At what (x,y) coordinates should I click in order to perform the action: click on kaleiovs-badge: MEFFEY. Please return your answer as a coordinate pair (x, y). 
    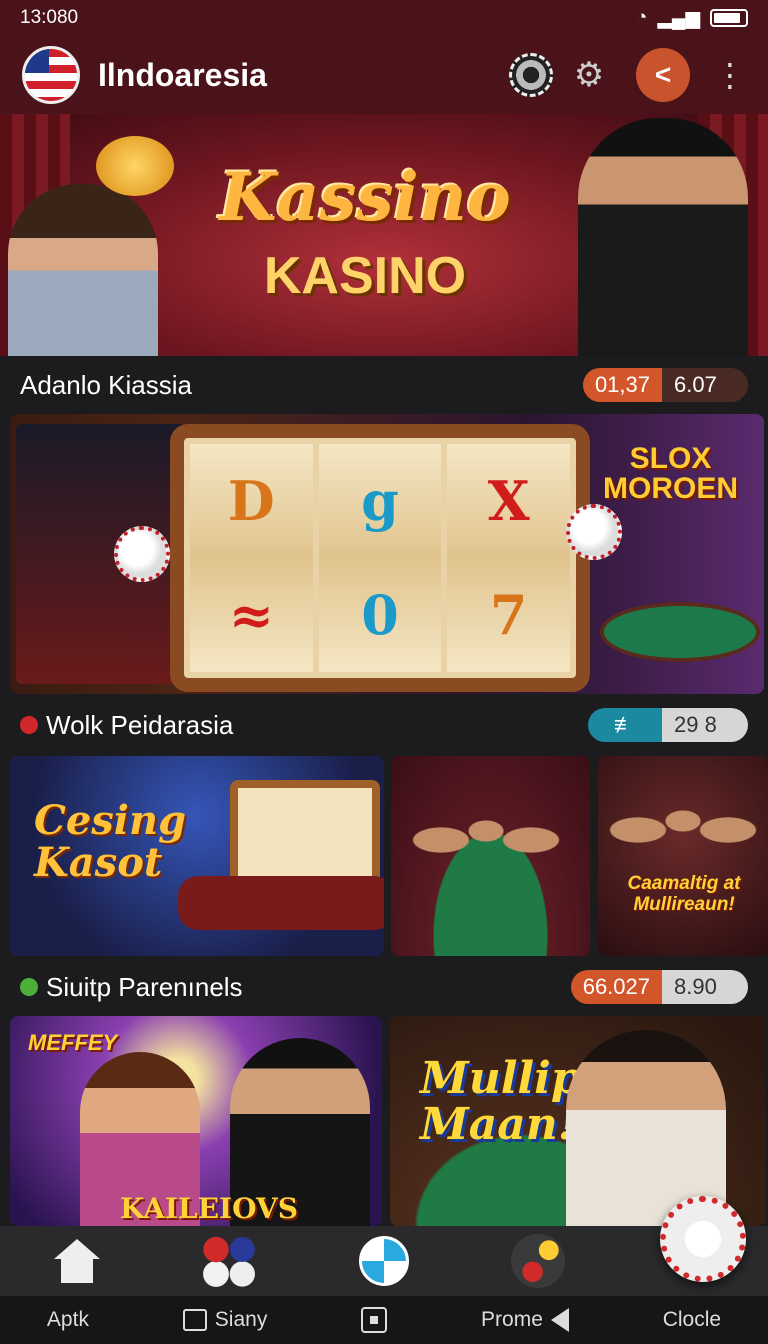
    Looking at the image, I should click on (73, 1042).